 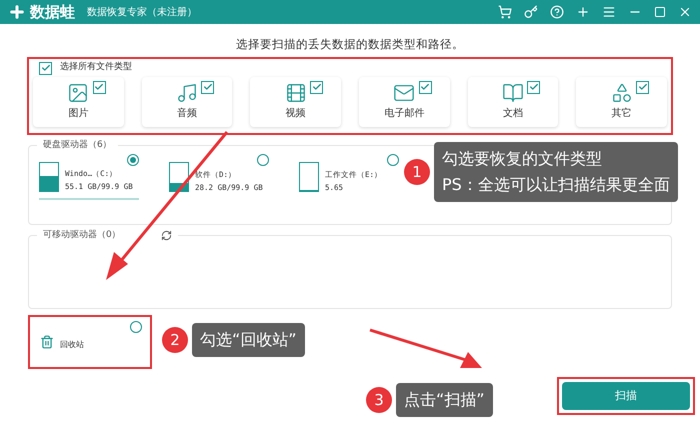 What do you see at coordinates (96, 67) in the screenshot?
I see `select-all-label: 选择所有文件类型` at bounding box center [96, 67].